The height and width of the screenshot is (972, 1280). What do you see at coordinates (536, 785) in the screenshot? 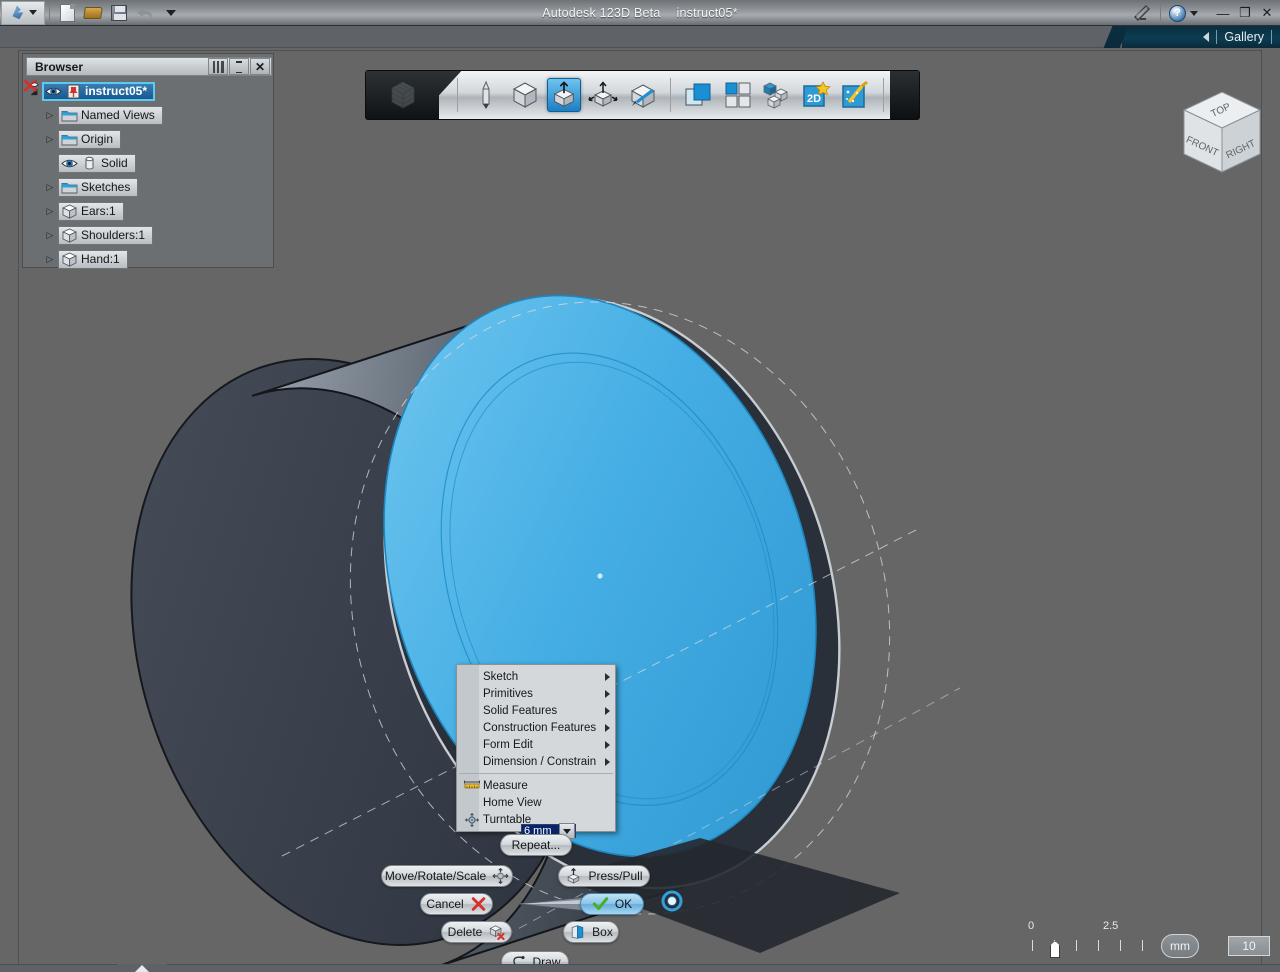
I see `menu-item-measure: Measure` at bounding box center [536, 785].